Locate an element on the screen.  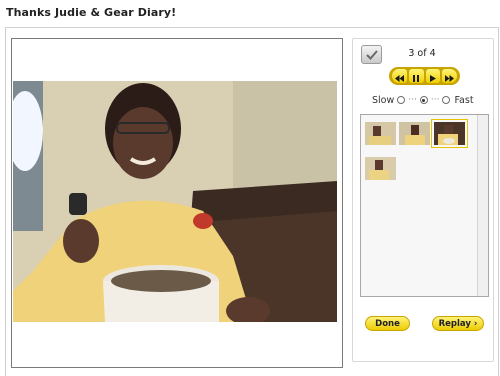
checkmark-icon is located at coordinates (371, 54).